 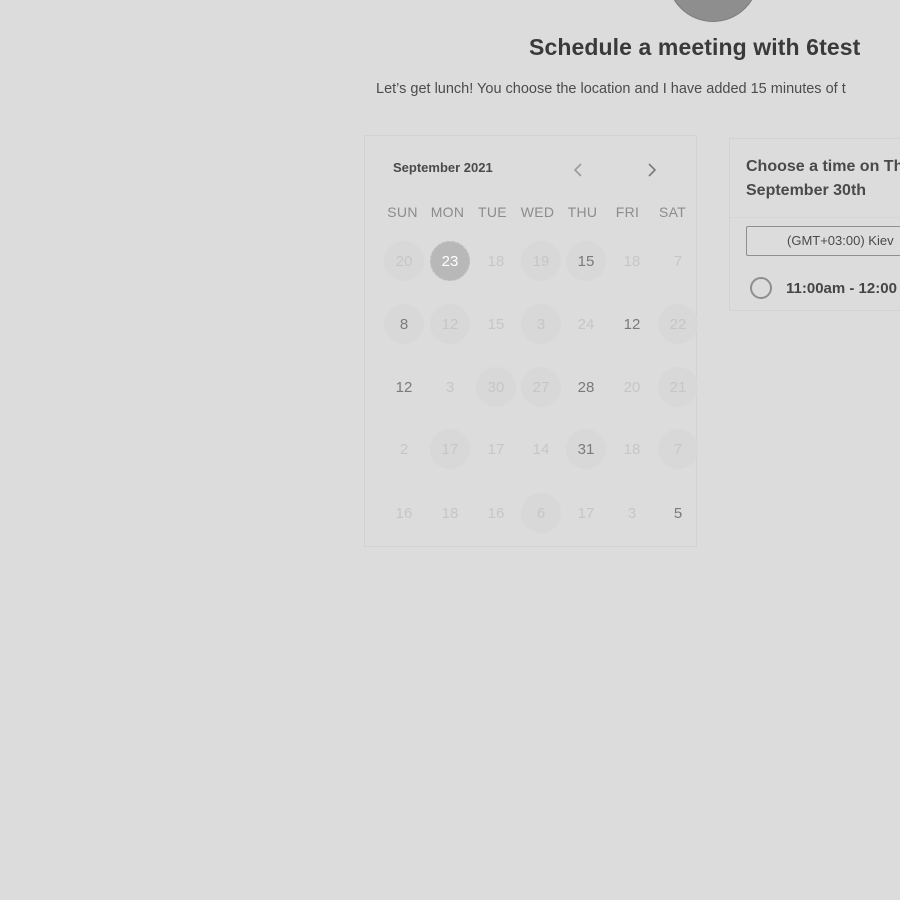 I want to click on calendar-day: 8, so click(x=404, y=324).